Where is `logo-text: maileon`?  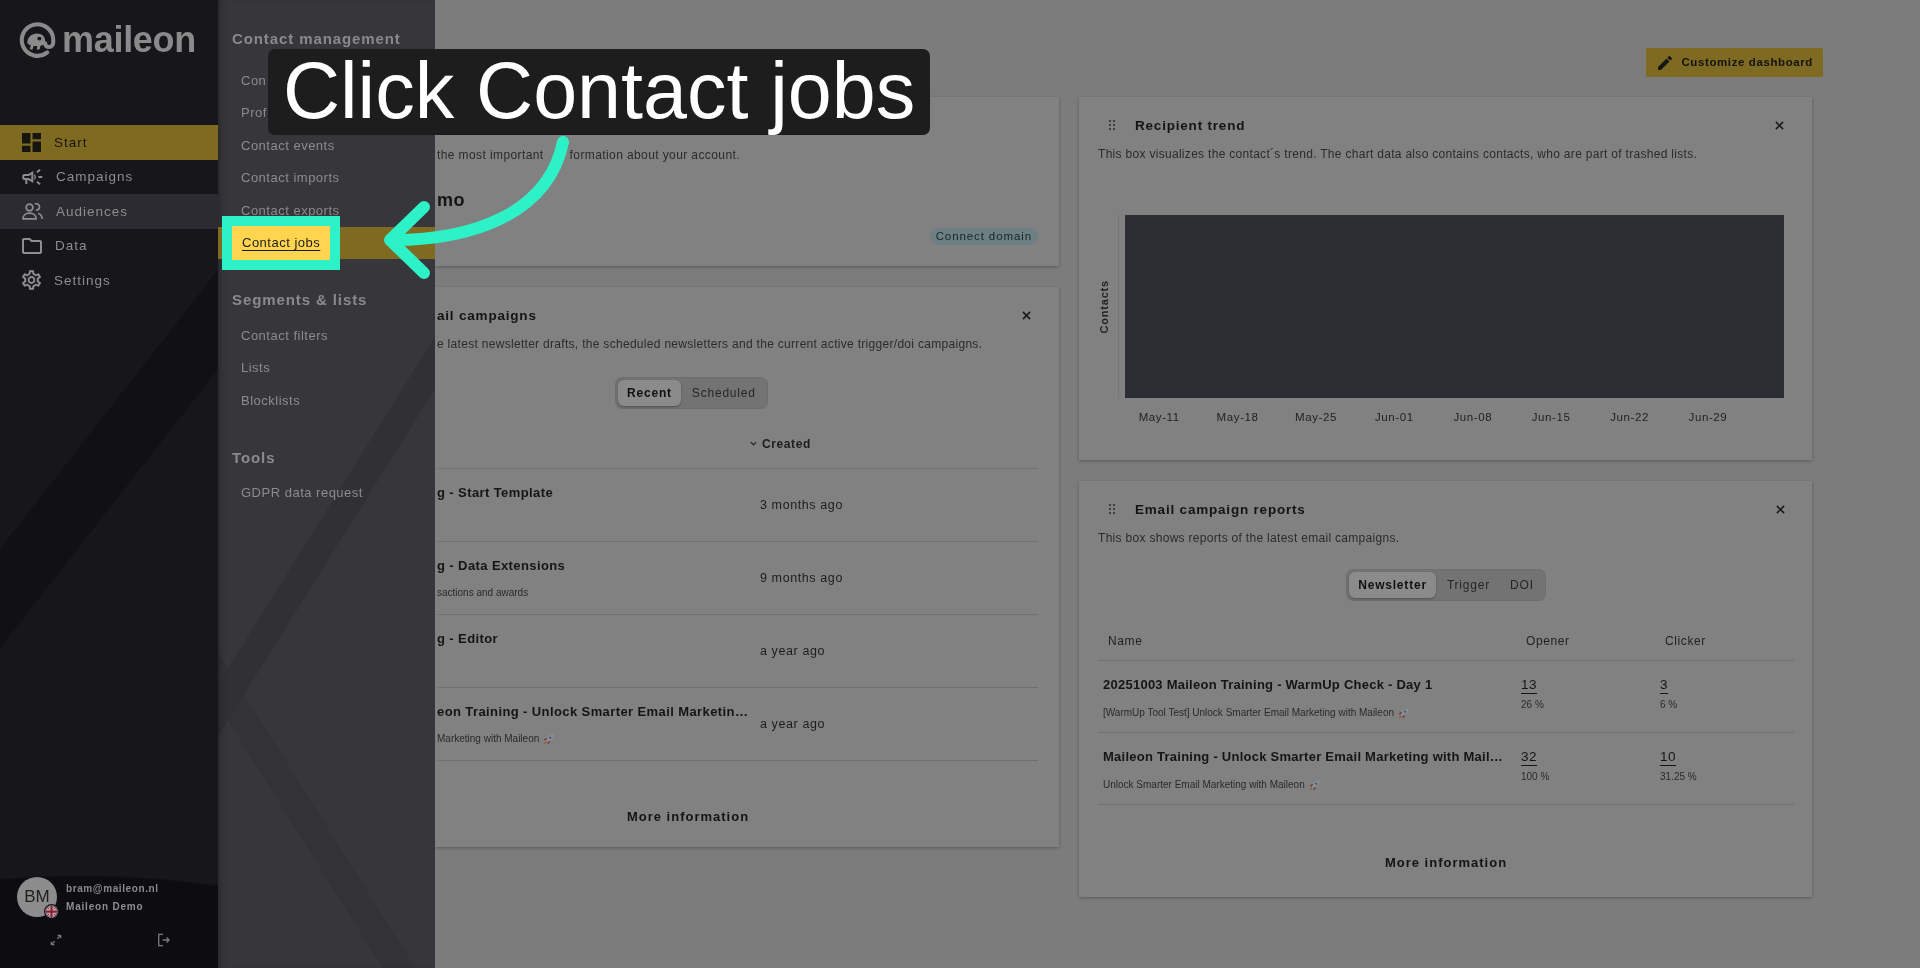 logo-text: maileon is located at coordinates (129, 39).